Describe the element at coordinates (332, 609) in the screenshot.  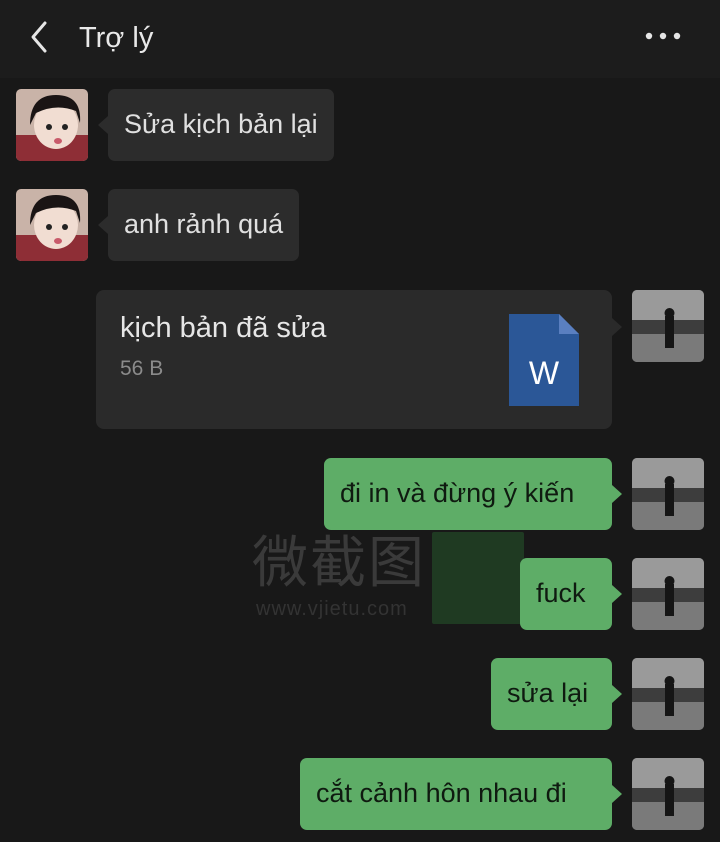
I see `watermark-url: www.vjietu.com` at that location.